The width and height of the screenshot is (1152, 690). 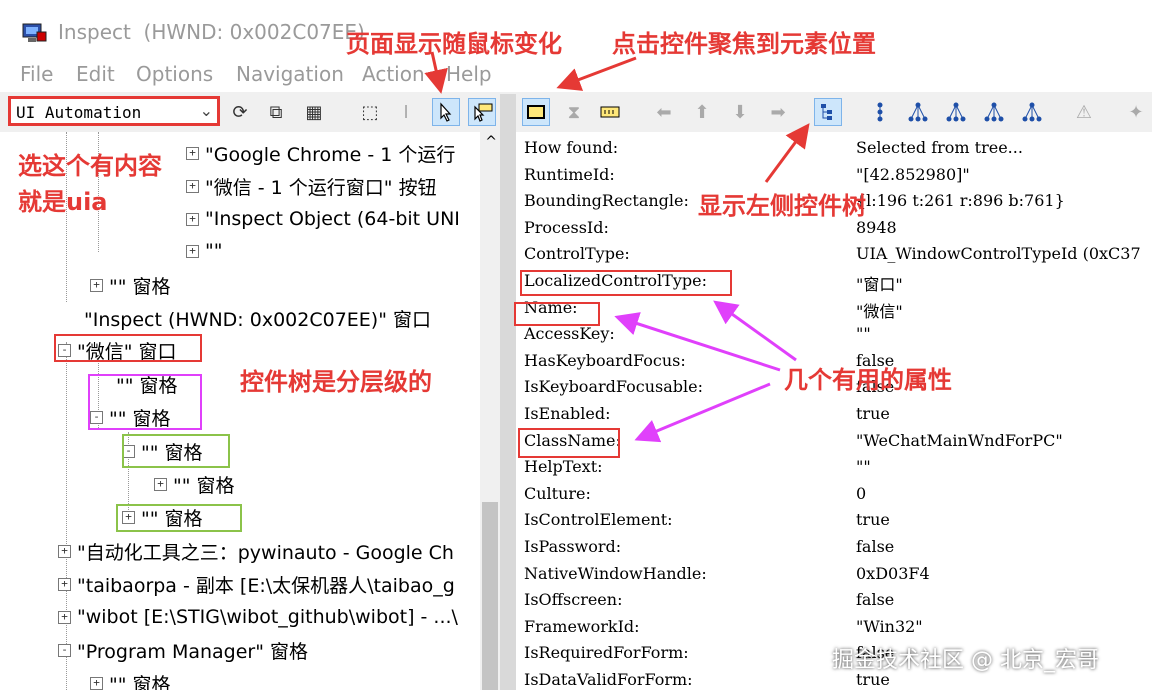 I want to click on annotation-select-uia-1: 选这个有内容, so click(x=90, y=166).